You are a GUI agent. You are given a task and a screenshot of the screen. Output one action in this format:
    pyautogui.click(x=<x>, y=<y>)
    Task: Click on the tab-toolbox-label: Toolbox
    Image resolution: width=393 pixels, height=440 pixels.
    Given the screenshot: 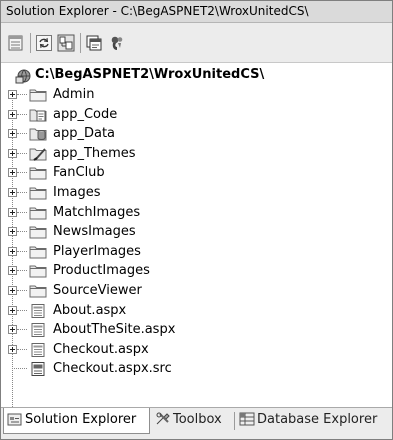 What is the action you would take?
    pyautogui.click(x=197, y=419)
    